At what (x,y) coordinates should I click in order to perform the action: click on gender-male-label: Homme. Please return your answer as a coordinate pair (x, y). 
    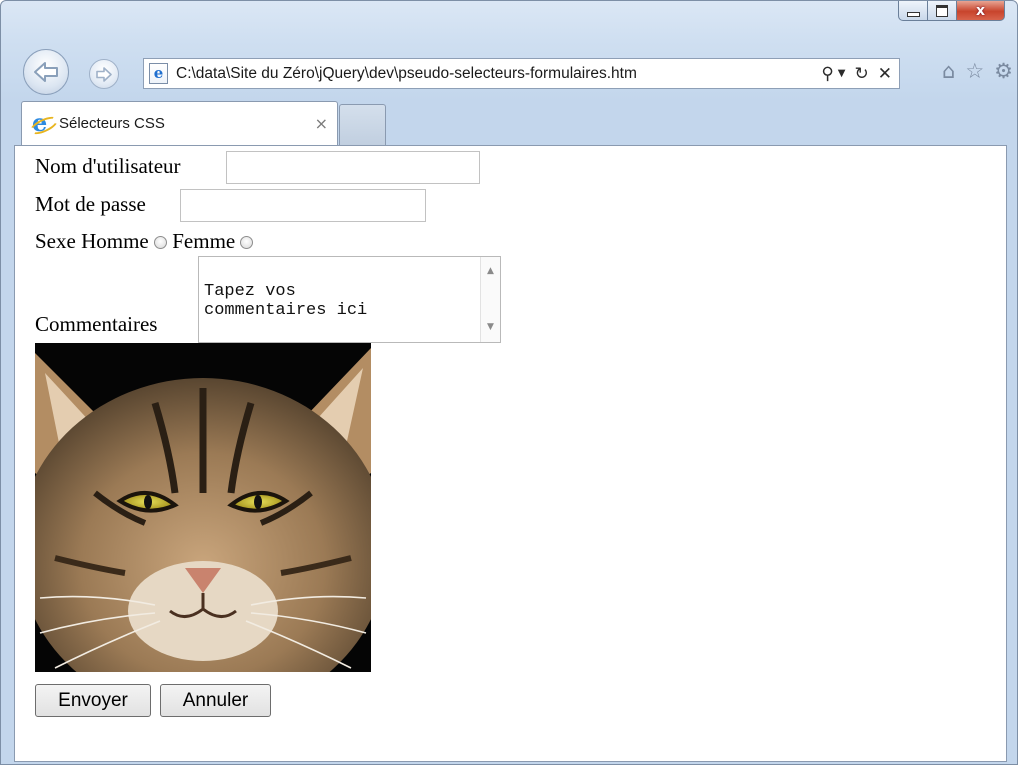
    Looking at the image, I should click on (115, 241).